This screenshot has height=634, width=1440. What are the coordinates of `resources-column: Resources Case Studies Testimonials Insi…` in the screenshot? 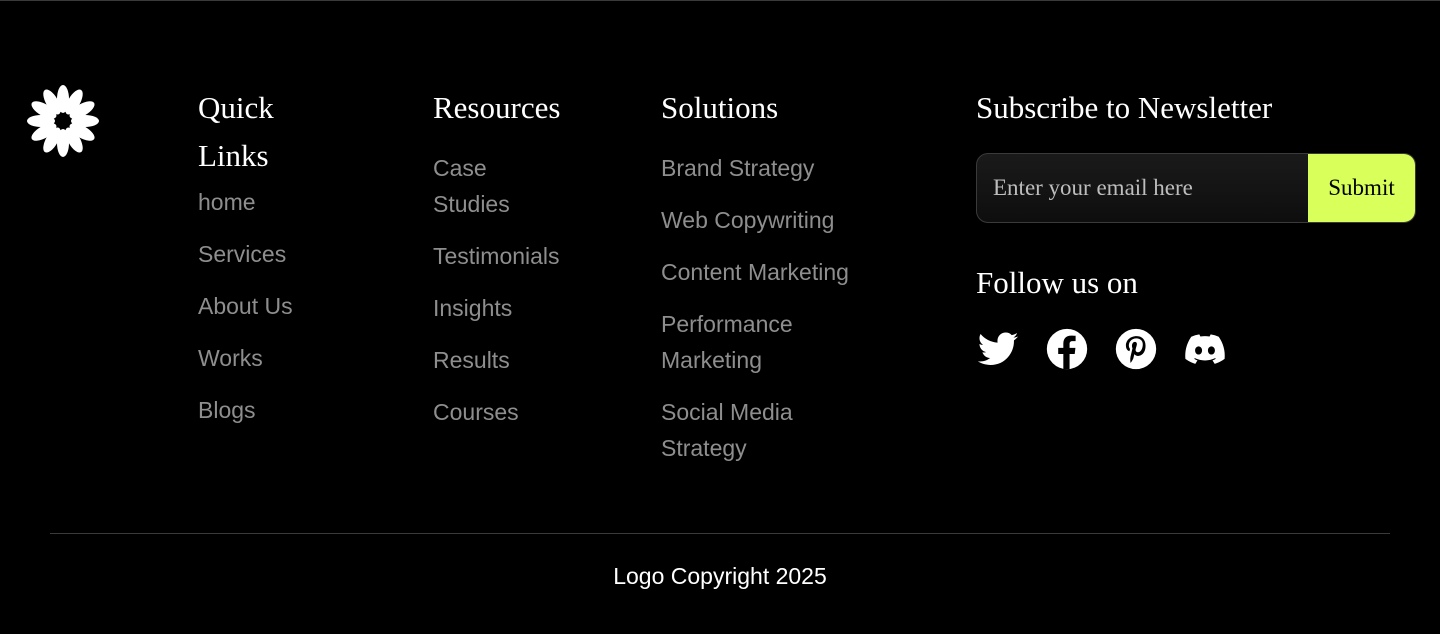 It's located at (508, 265).